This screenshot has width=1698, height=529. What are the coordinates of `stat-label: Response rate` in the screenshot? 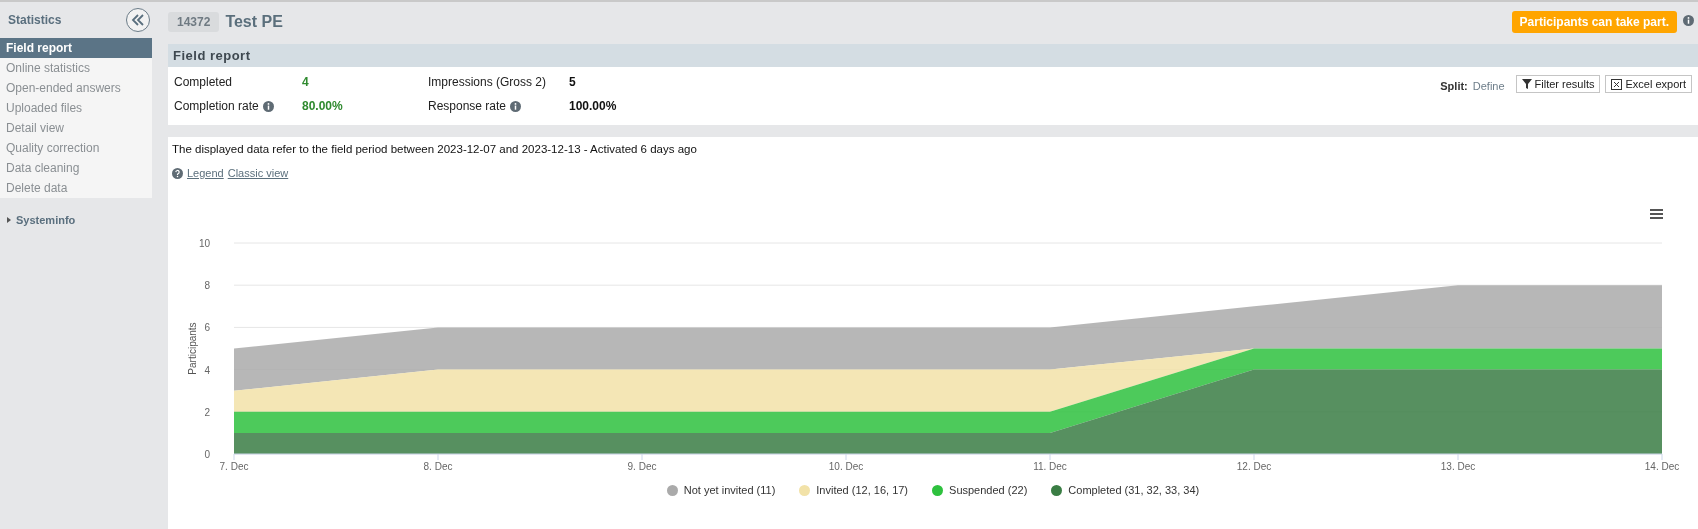 It's located at (467, 106).